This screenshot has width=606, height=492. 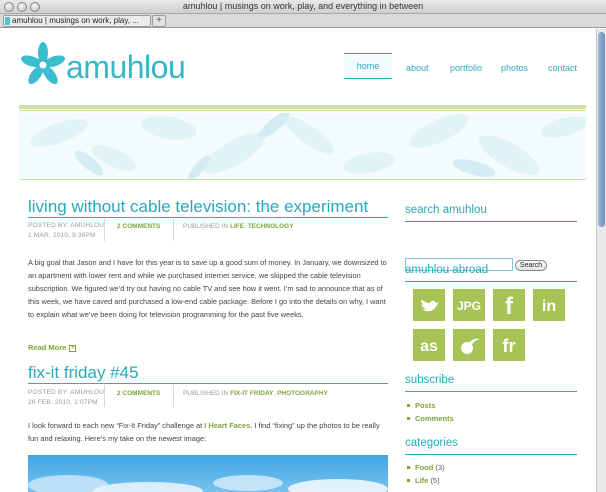 I want to click on read-more-link: Read More +, so click(x=52, y=347).